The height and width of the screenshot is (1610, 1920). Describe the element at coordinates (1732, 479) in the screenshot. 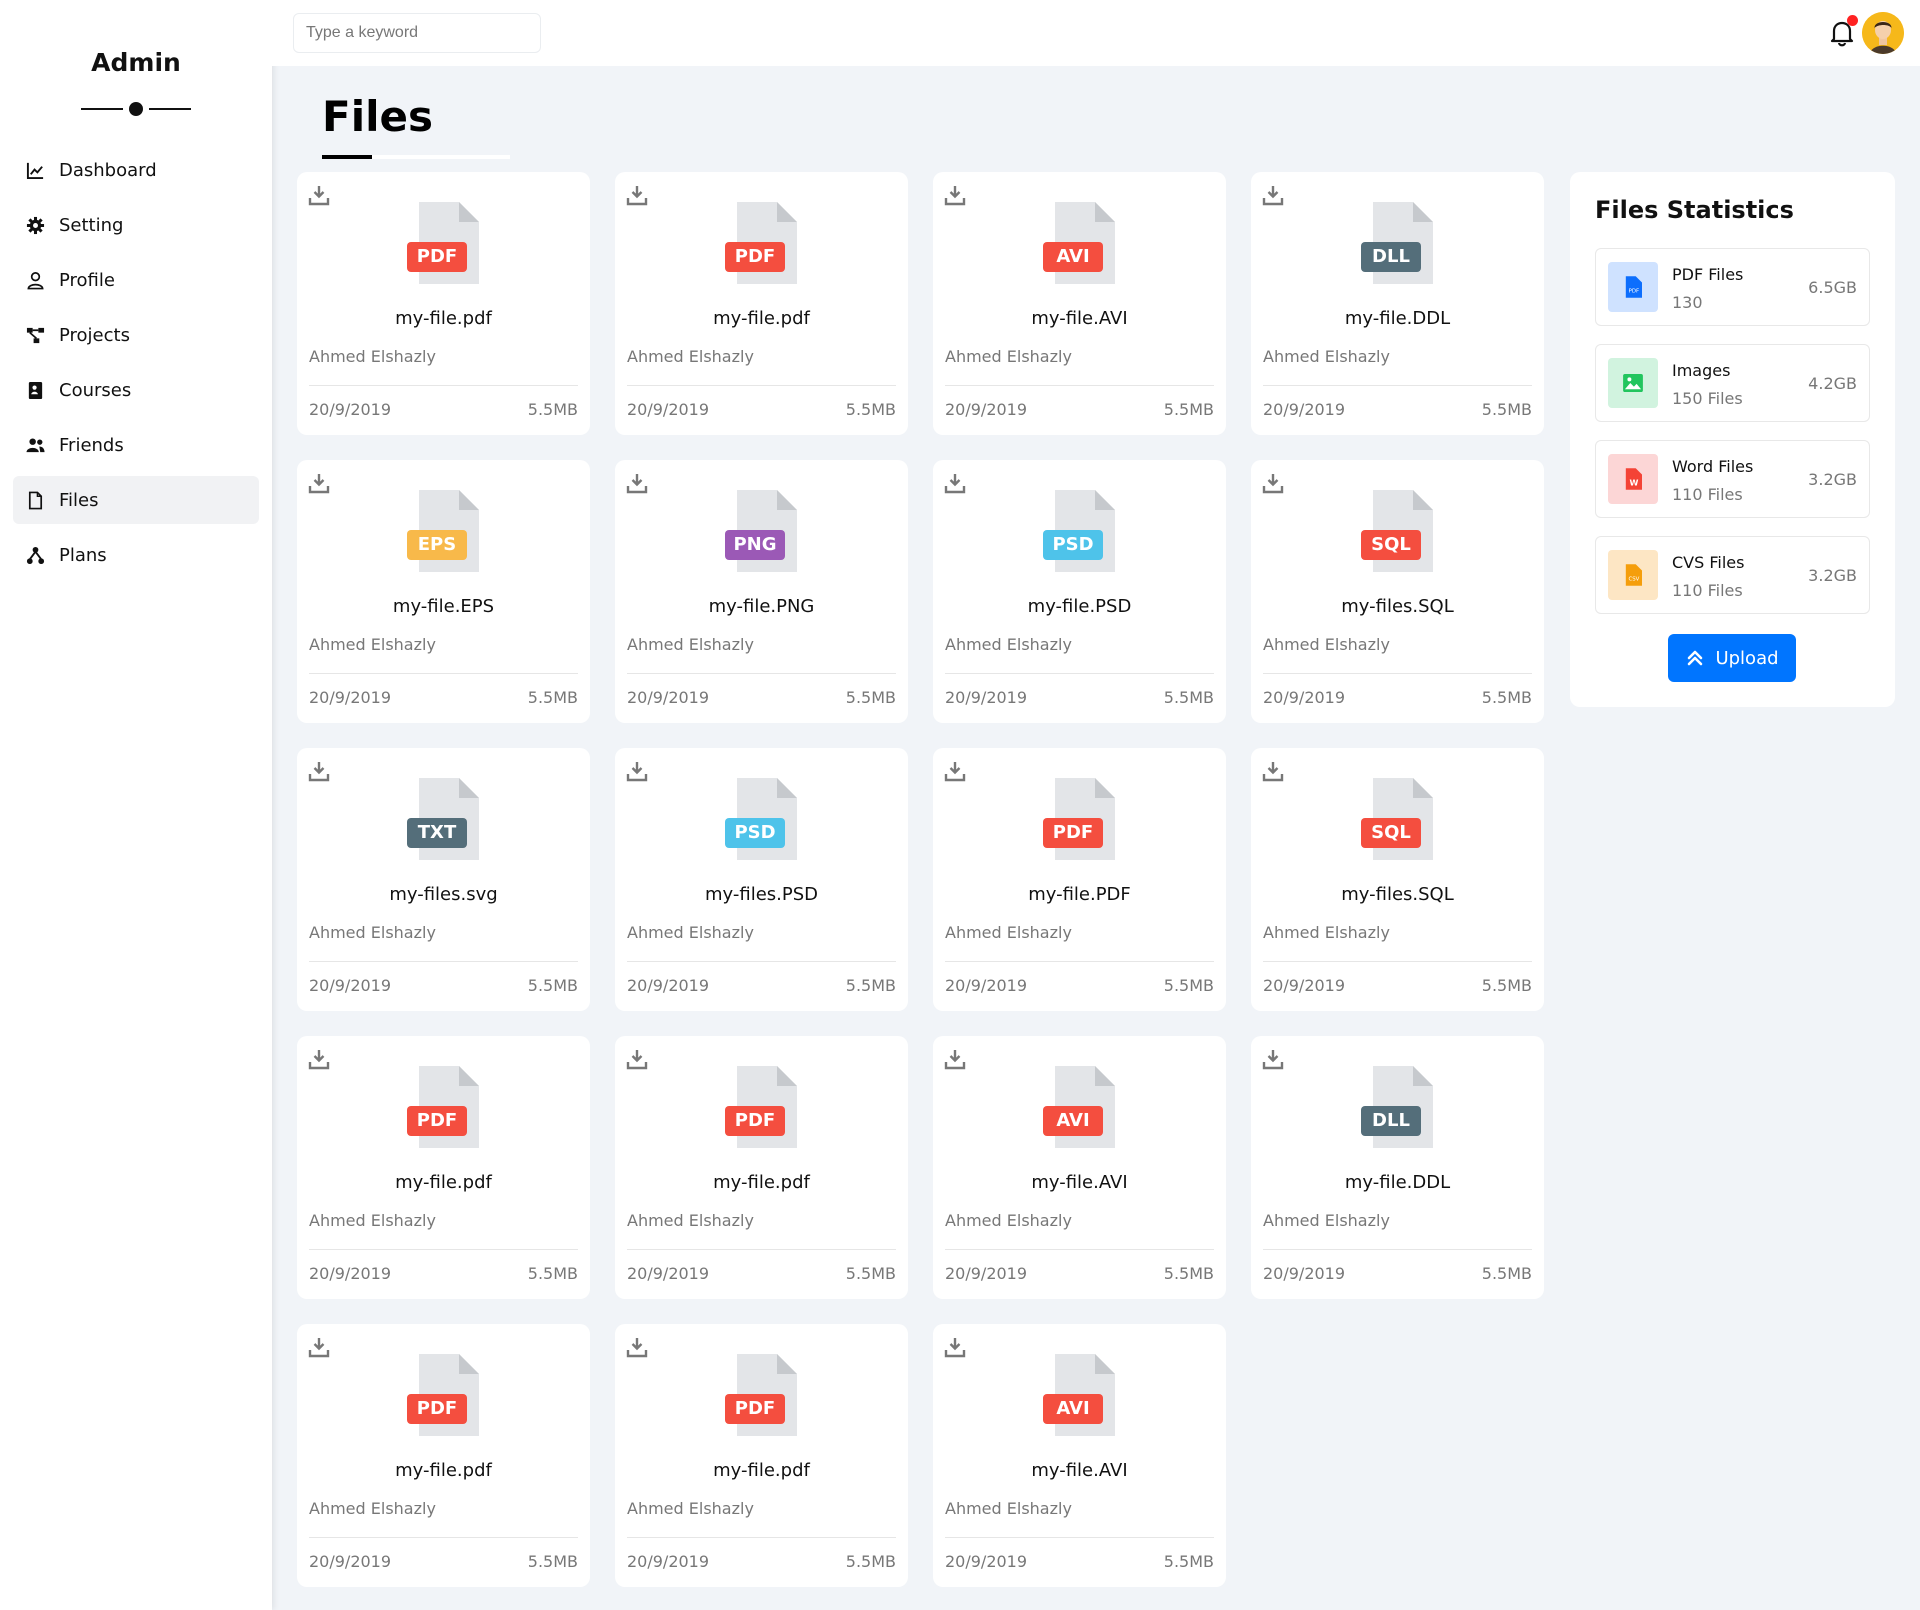

I see `stat-word-files: W Word Files 110 Files 3.2GB` at that location.